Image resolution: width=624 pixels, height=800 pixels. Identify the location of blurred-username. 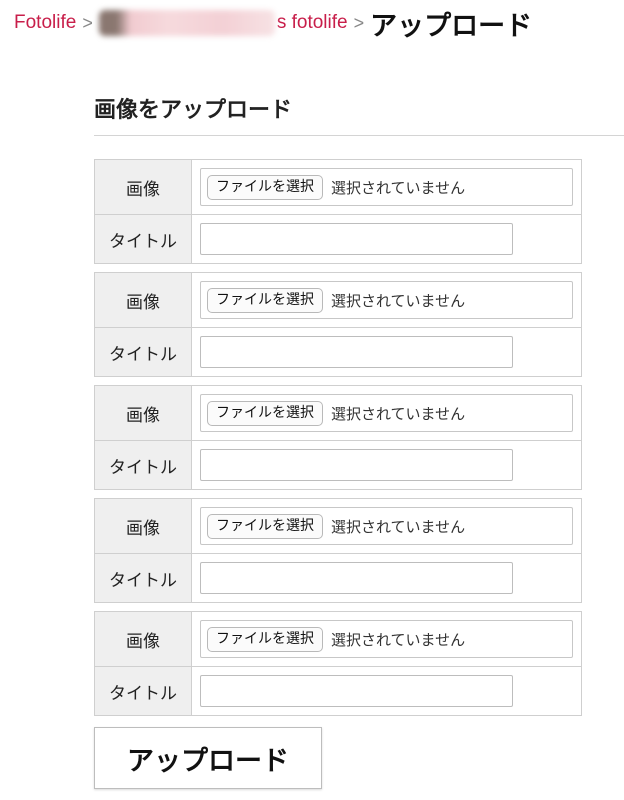
(186, 23).